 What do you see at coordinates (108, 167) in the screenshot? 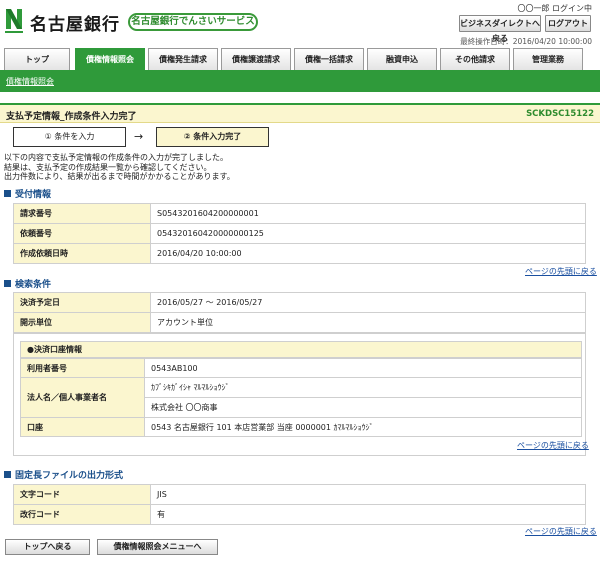
I see `message-line: 結果は、支払予定の作成結果一覧から確認してください。` at bounding box center [108, 167].